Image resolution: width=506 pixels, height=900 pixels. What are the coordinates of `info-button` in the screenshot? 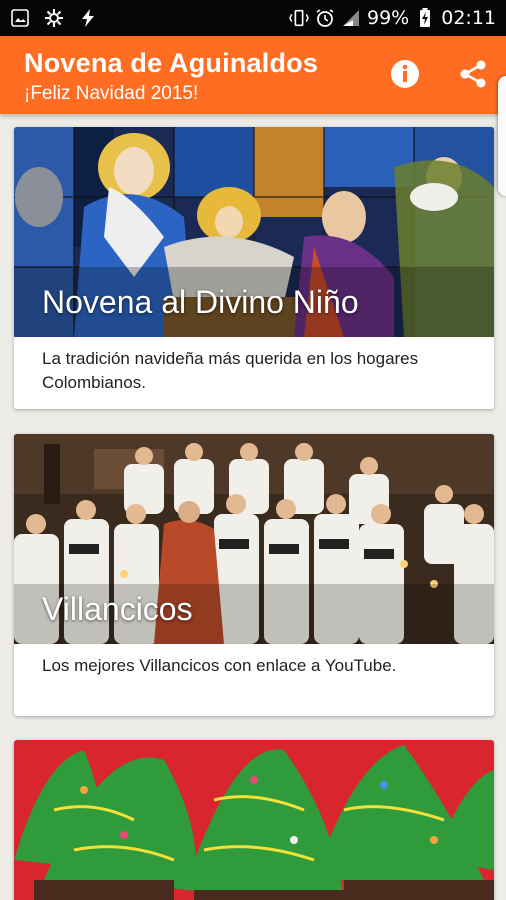 It's located at (405, 74).